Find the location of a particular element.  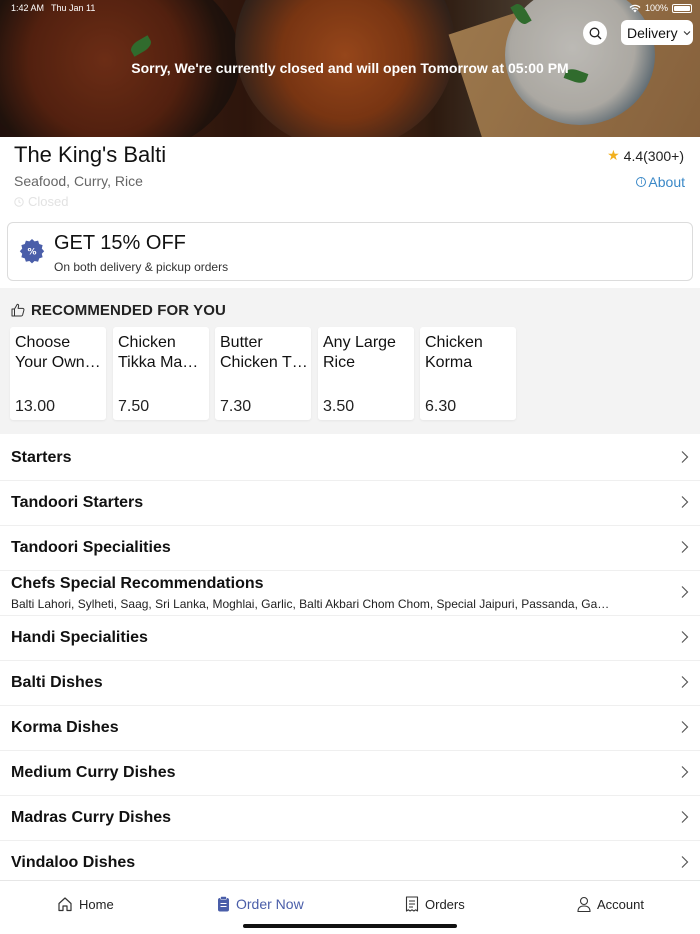

category-label: Handi Specialities is located at coordinates (79, 637).